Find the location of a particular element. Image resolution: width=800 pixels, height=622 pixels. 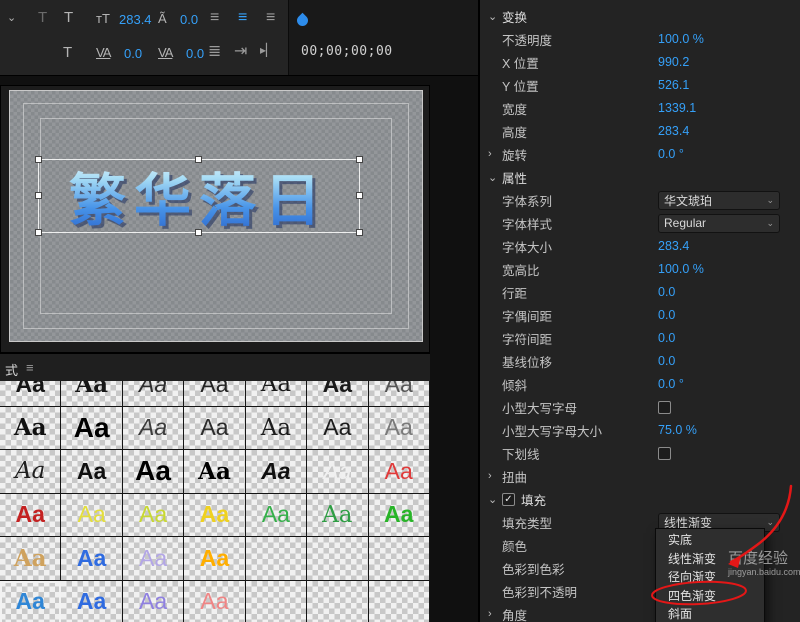

panel-menu-icon: ≡ is located at coordinates (30, 367).